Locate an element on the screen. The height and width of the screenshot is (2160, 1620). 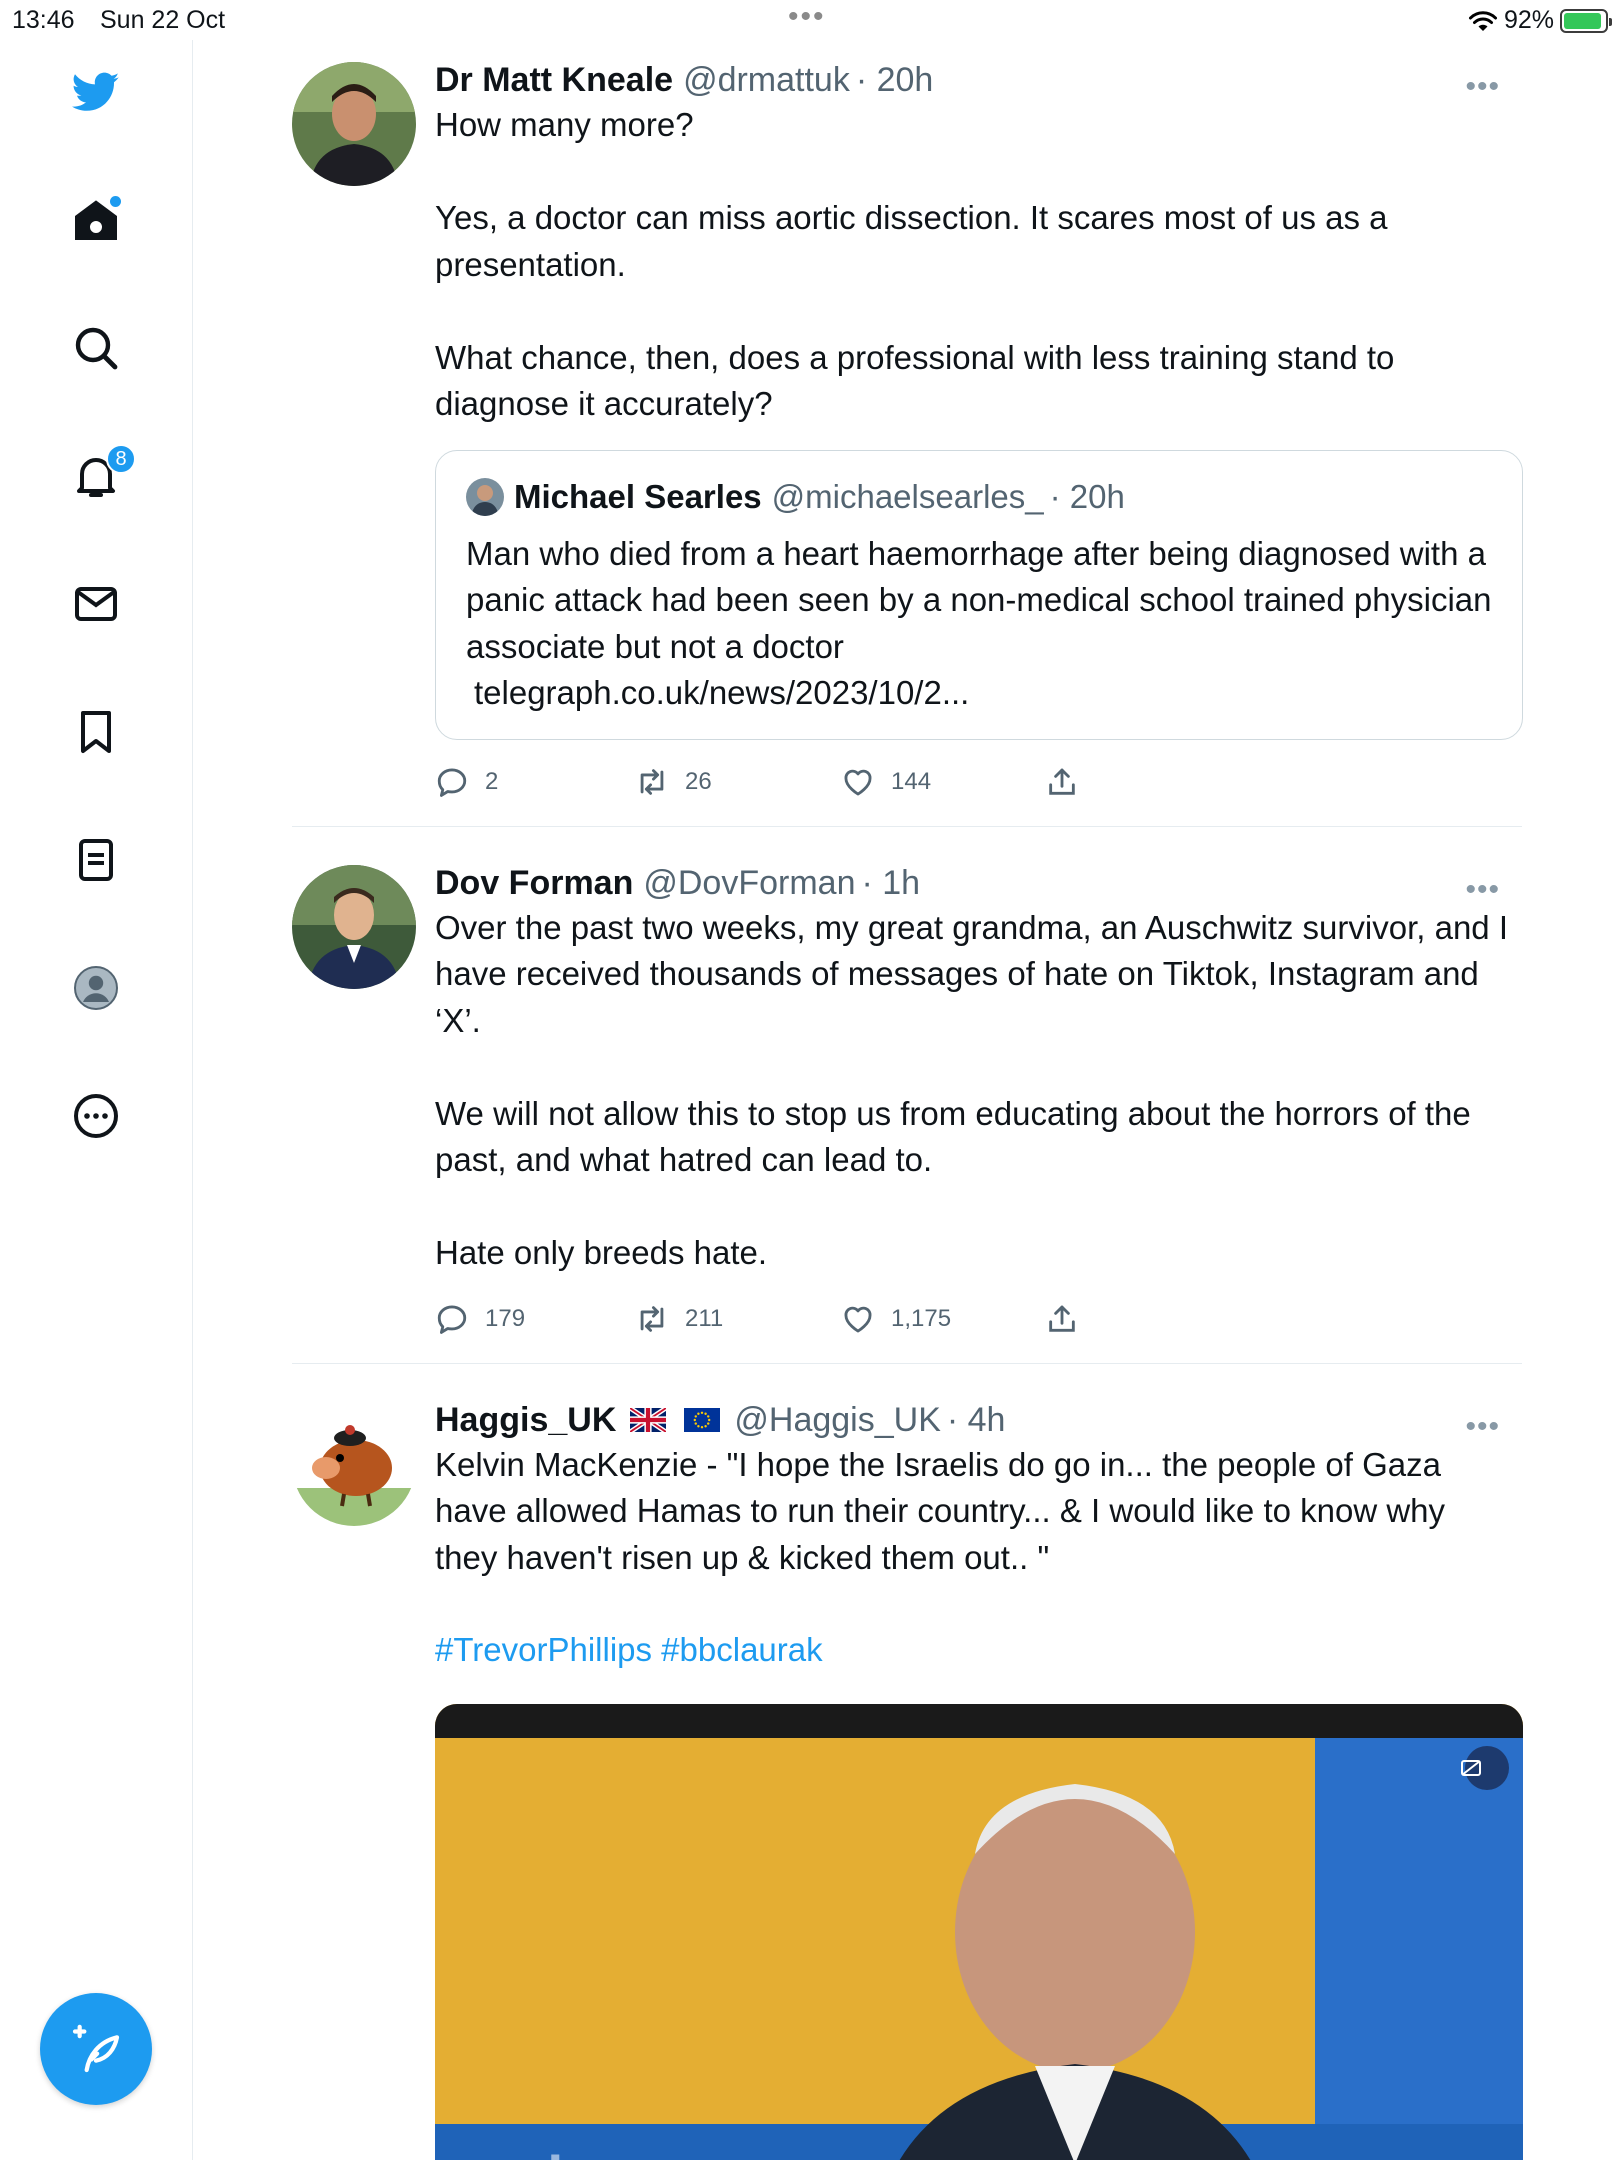
tweet-header: Haggis_UK @Haggis_UK · 4h is located at coordinates (975, 1420).